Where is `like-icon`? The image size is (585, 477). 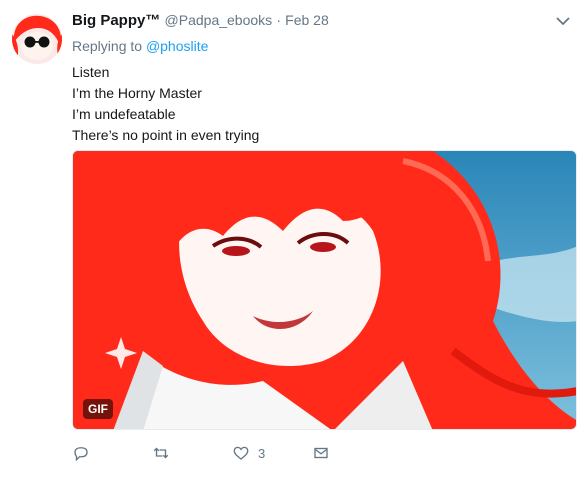
like-icon is located at coordinates (241, 453).